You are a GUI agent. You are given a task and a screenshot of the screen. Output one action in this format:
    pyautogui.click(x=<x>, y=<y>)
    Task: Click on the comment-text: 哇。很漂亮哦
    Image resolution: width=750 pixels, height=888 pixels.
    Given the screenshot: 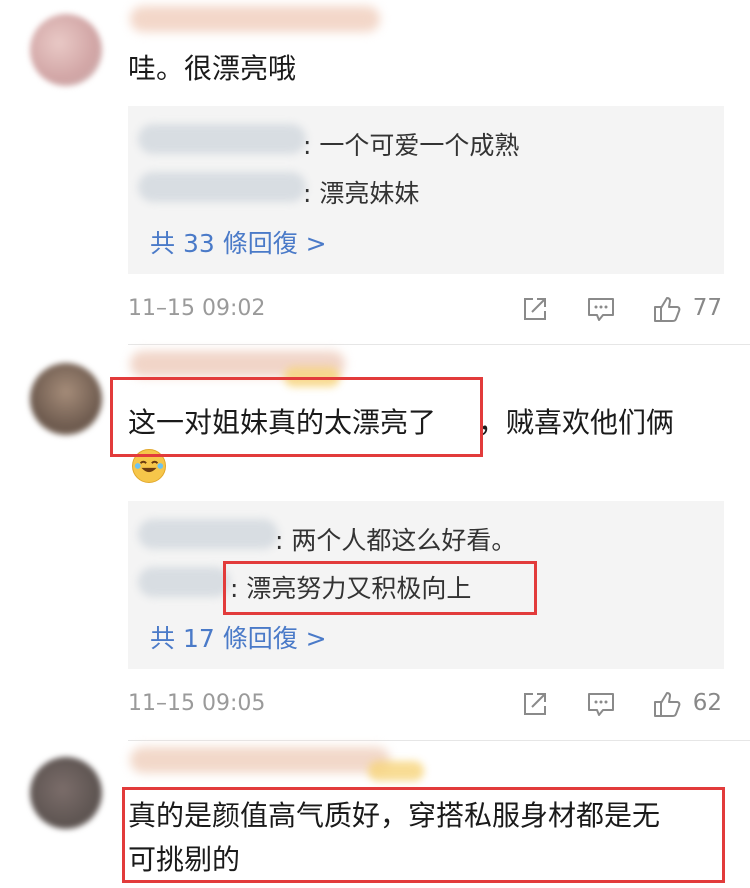 What is the action you would take?
    pyautogui.click(x=212, y=68)
    